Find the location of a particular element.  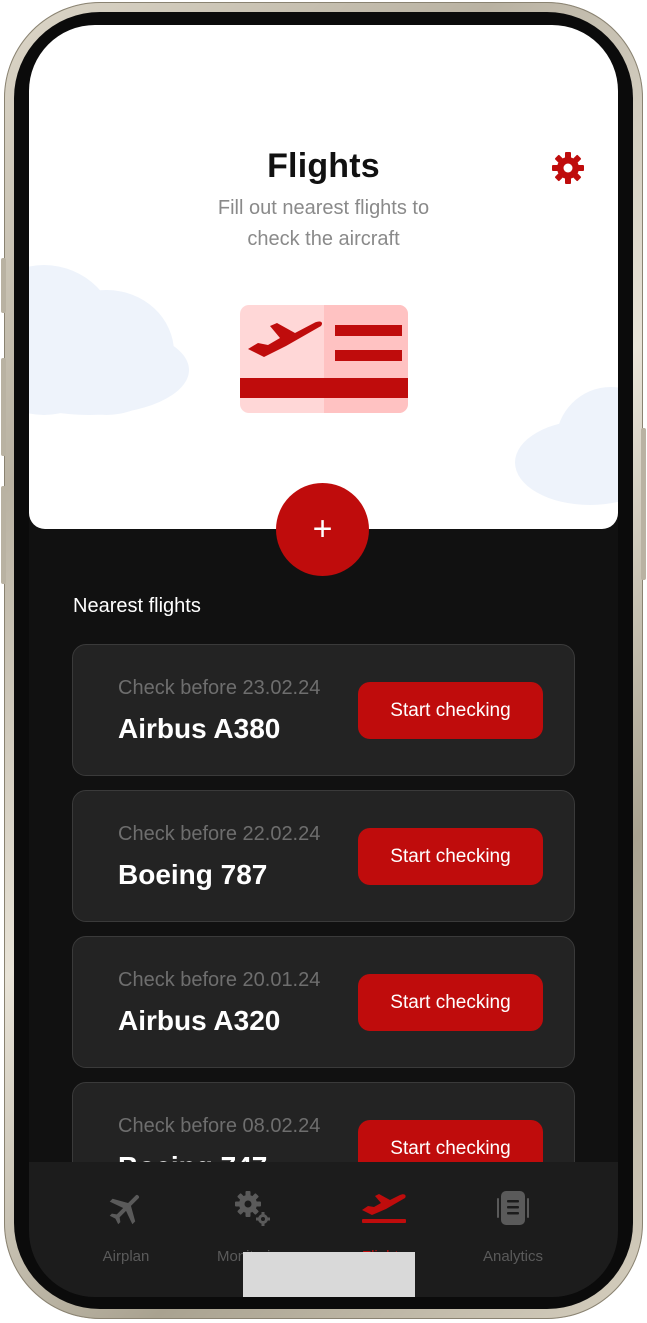

section-title: Nearest flights is located at coordinates (137, 606).